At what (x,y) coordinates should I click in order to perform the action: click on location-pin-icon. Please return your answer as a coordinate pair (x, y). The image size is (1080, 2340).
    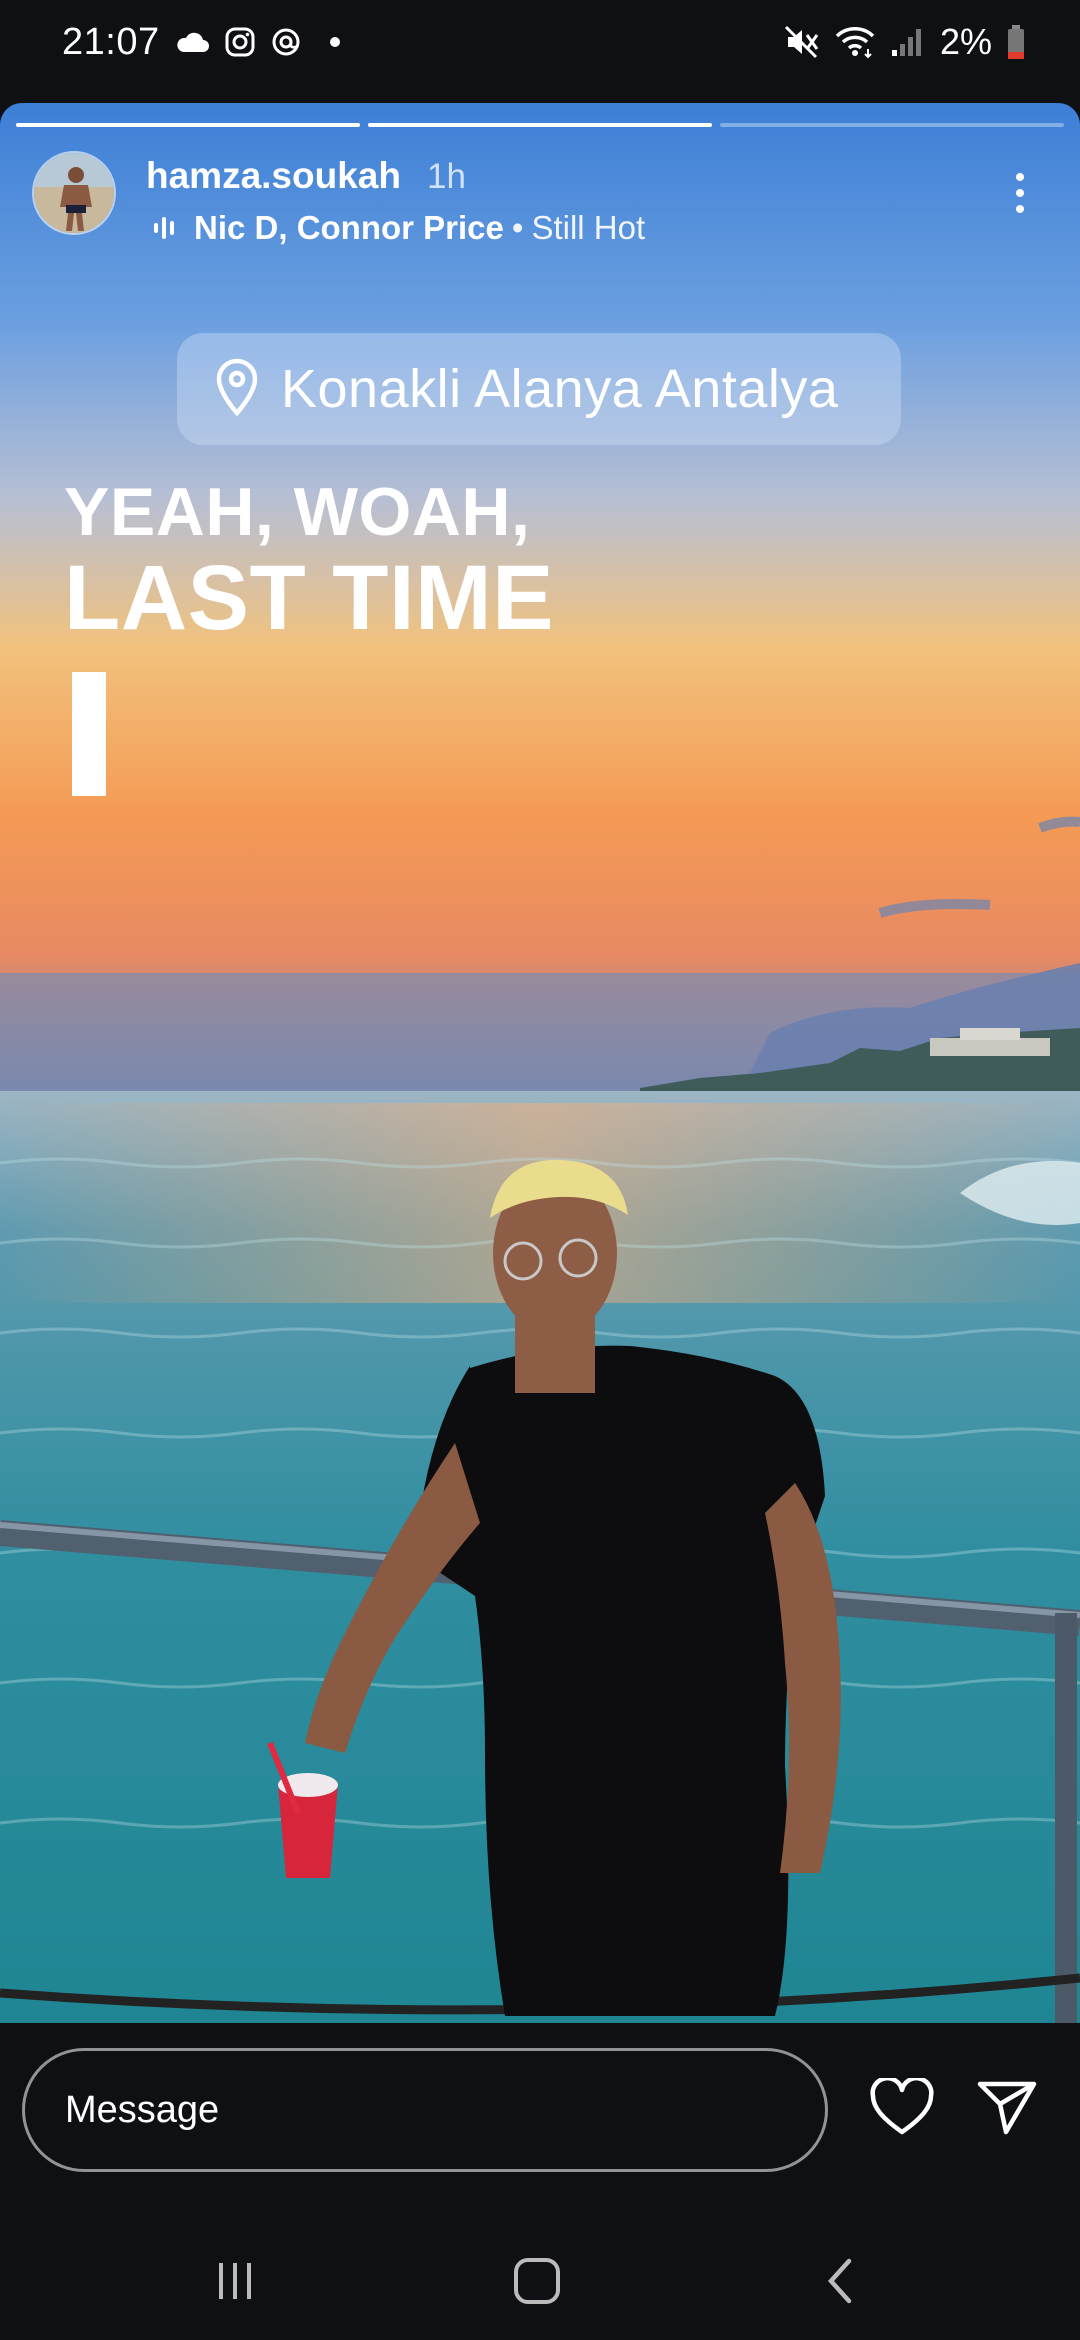
    Looking at the image, I should click on (237, 389).